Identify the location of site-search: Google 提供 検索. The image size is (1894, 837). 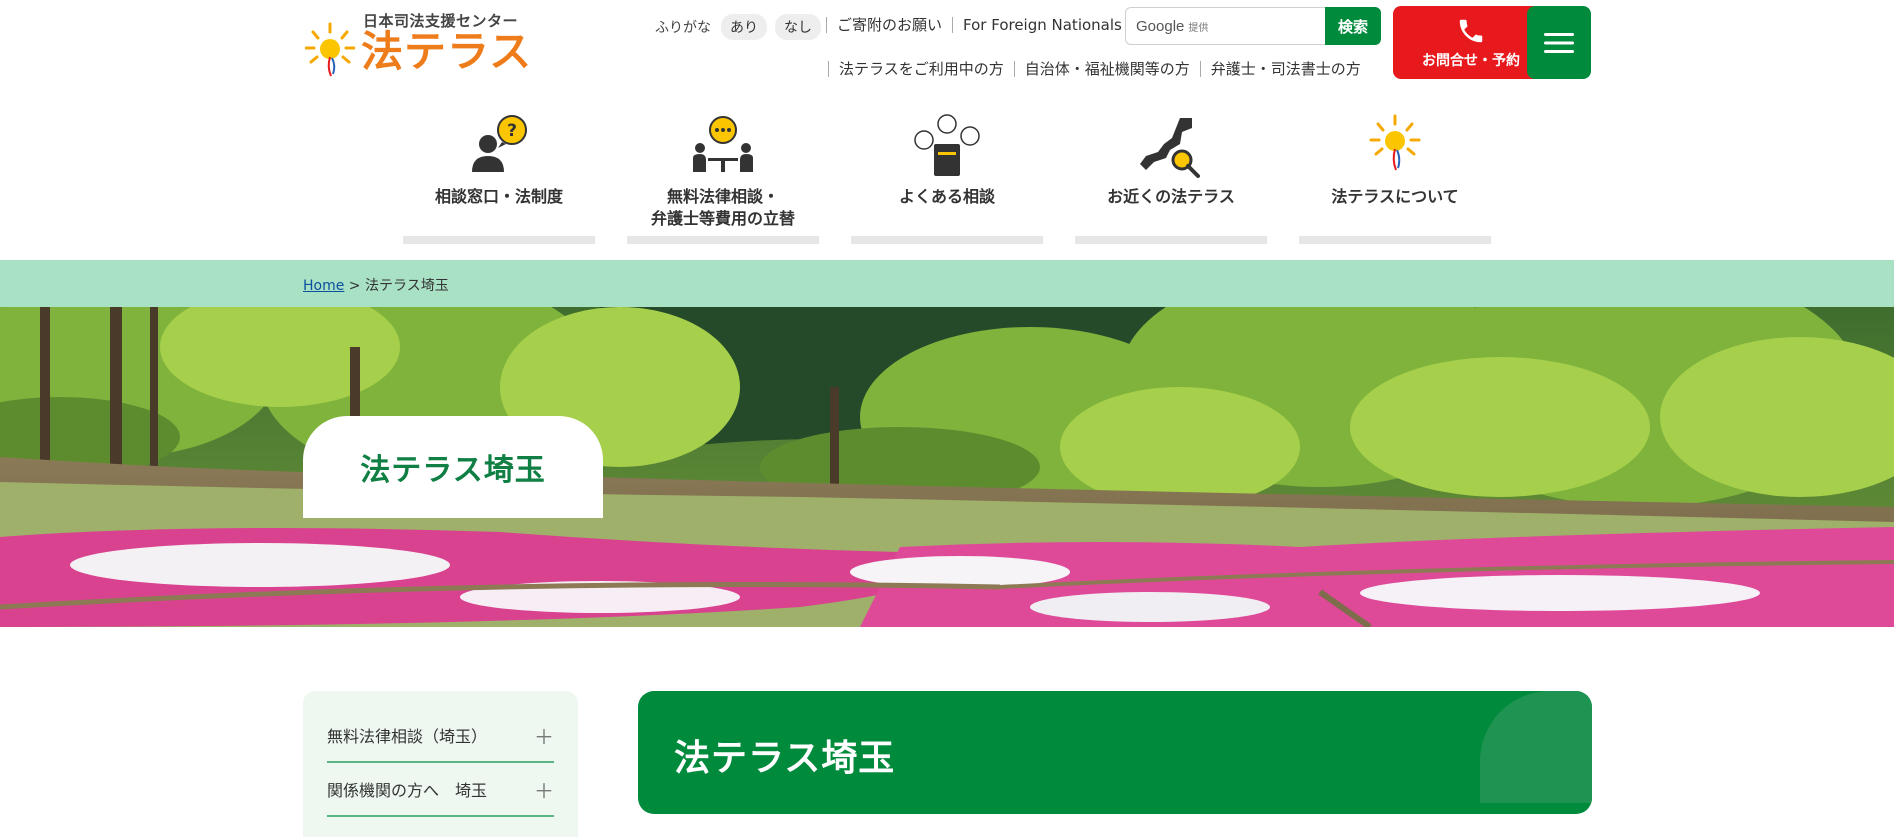
(1253, 26).